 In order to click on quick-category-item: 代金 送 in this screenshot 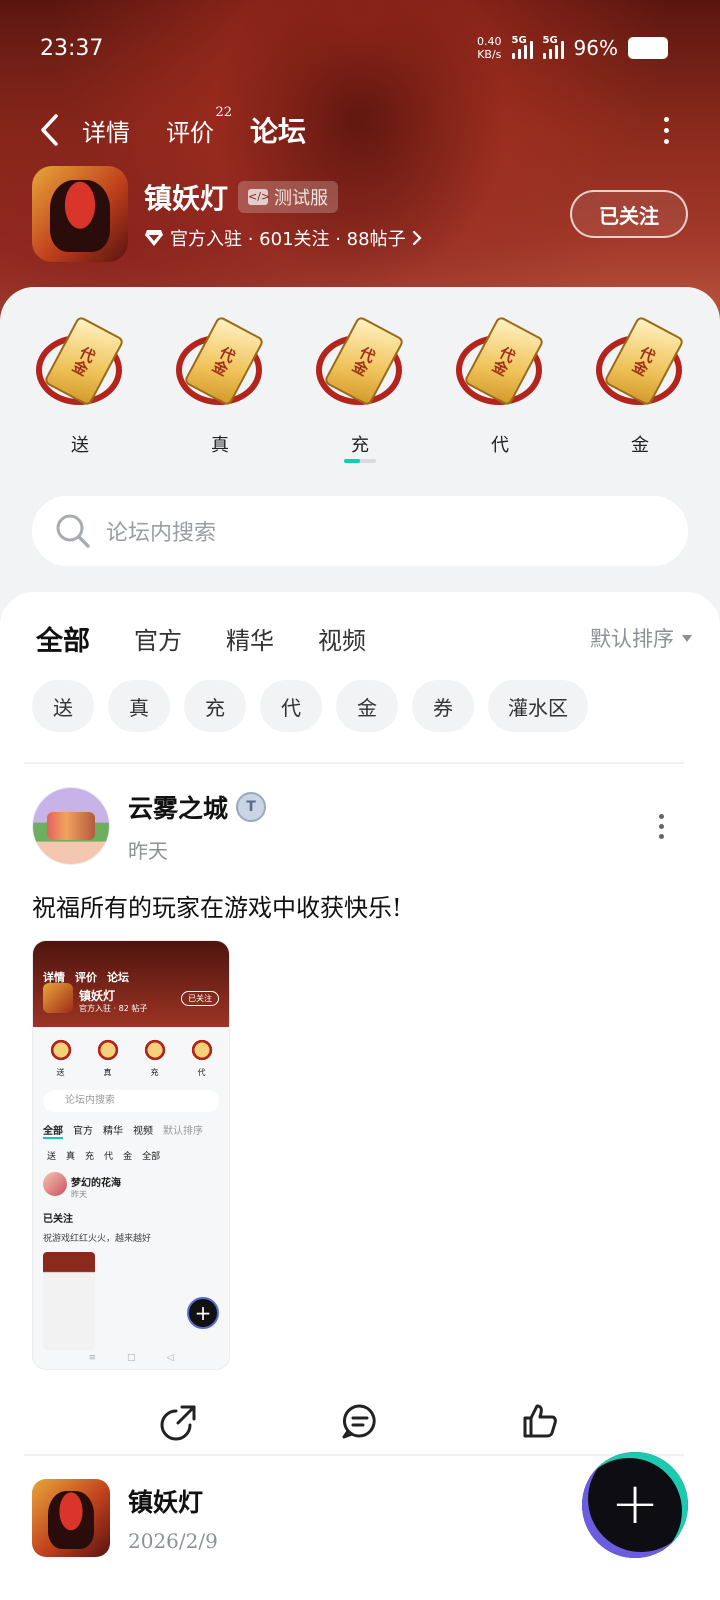, I will do `click(80, 386)`.